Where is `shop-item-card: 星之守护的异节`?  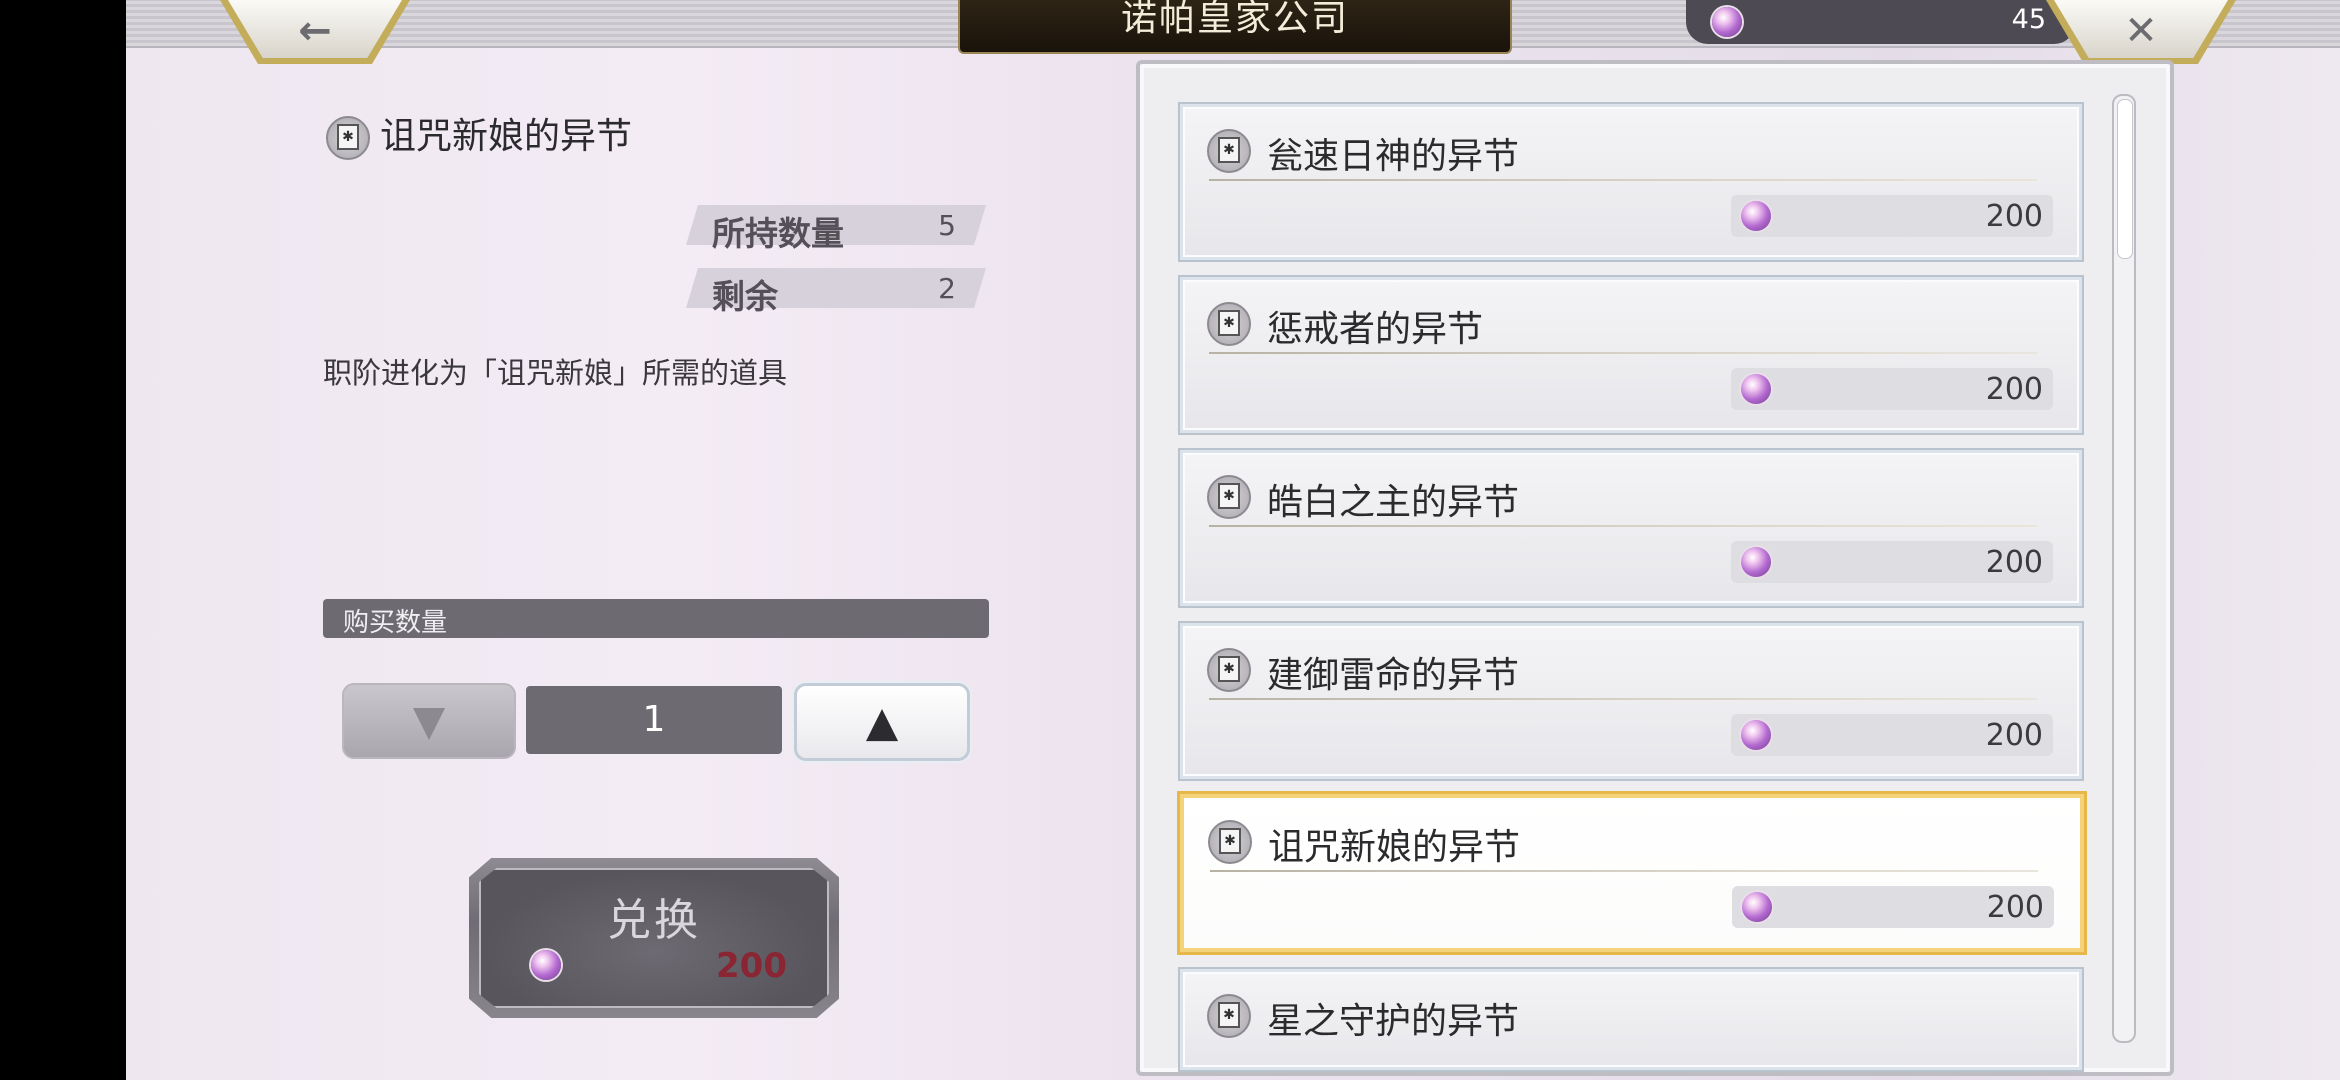
shop-item-card: 星之守护的异节 is located at coordinates (1631, 1019).